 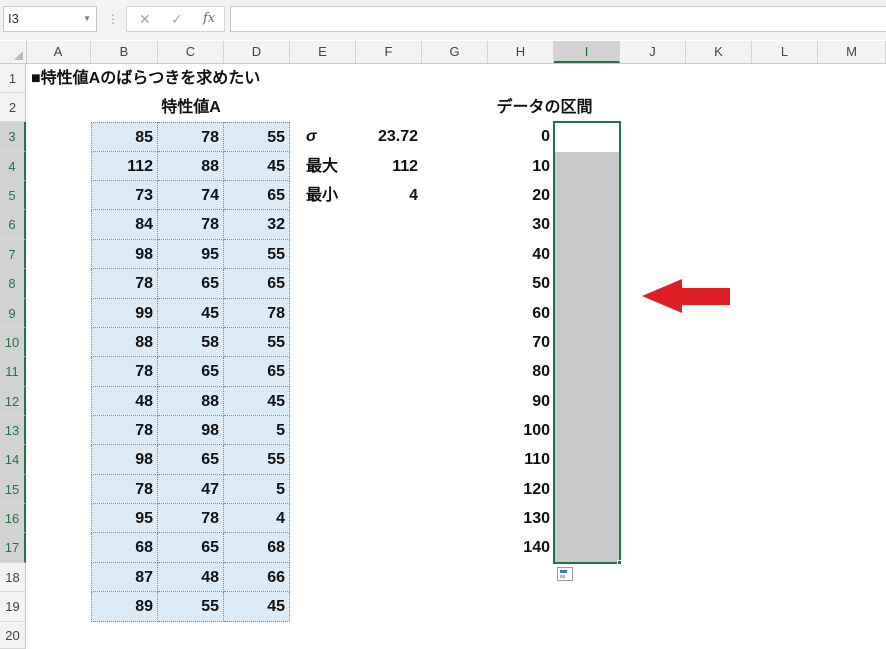 I want to click on data-cell: 95, so click(x=191, y=254).